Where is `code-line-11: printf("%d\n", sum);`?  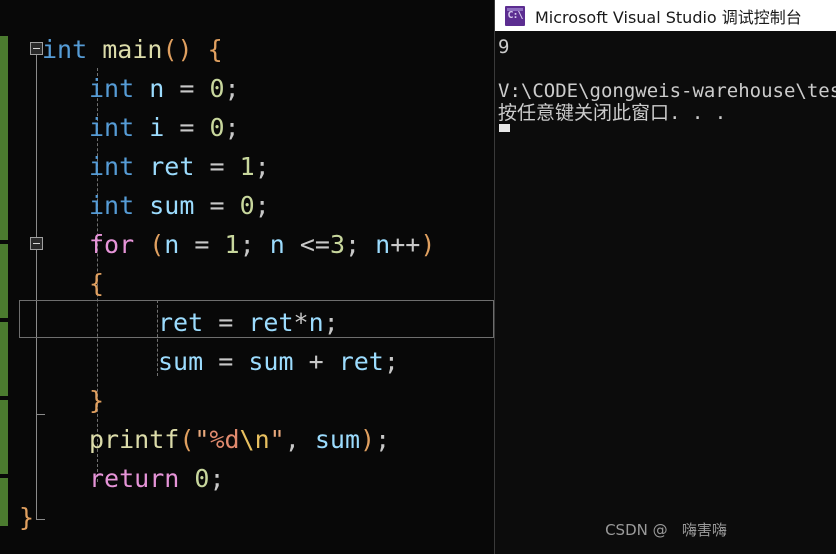 code-line-11: printf("%d\n", sum); is located at coordinates (239, 439).